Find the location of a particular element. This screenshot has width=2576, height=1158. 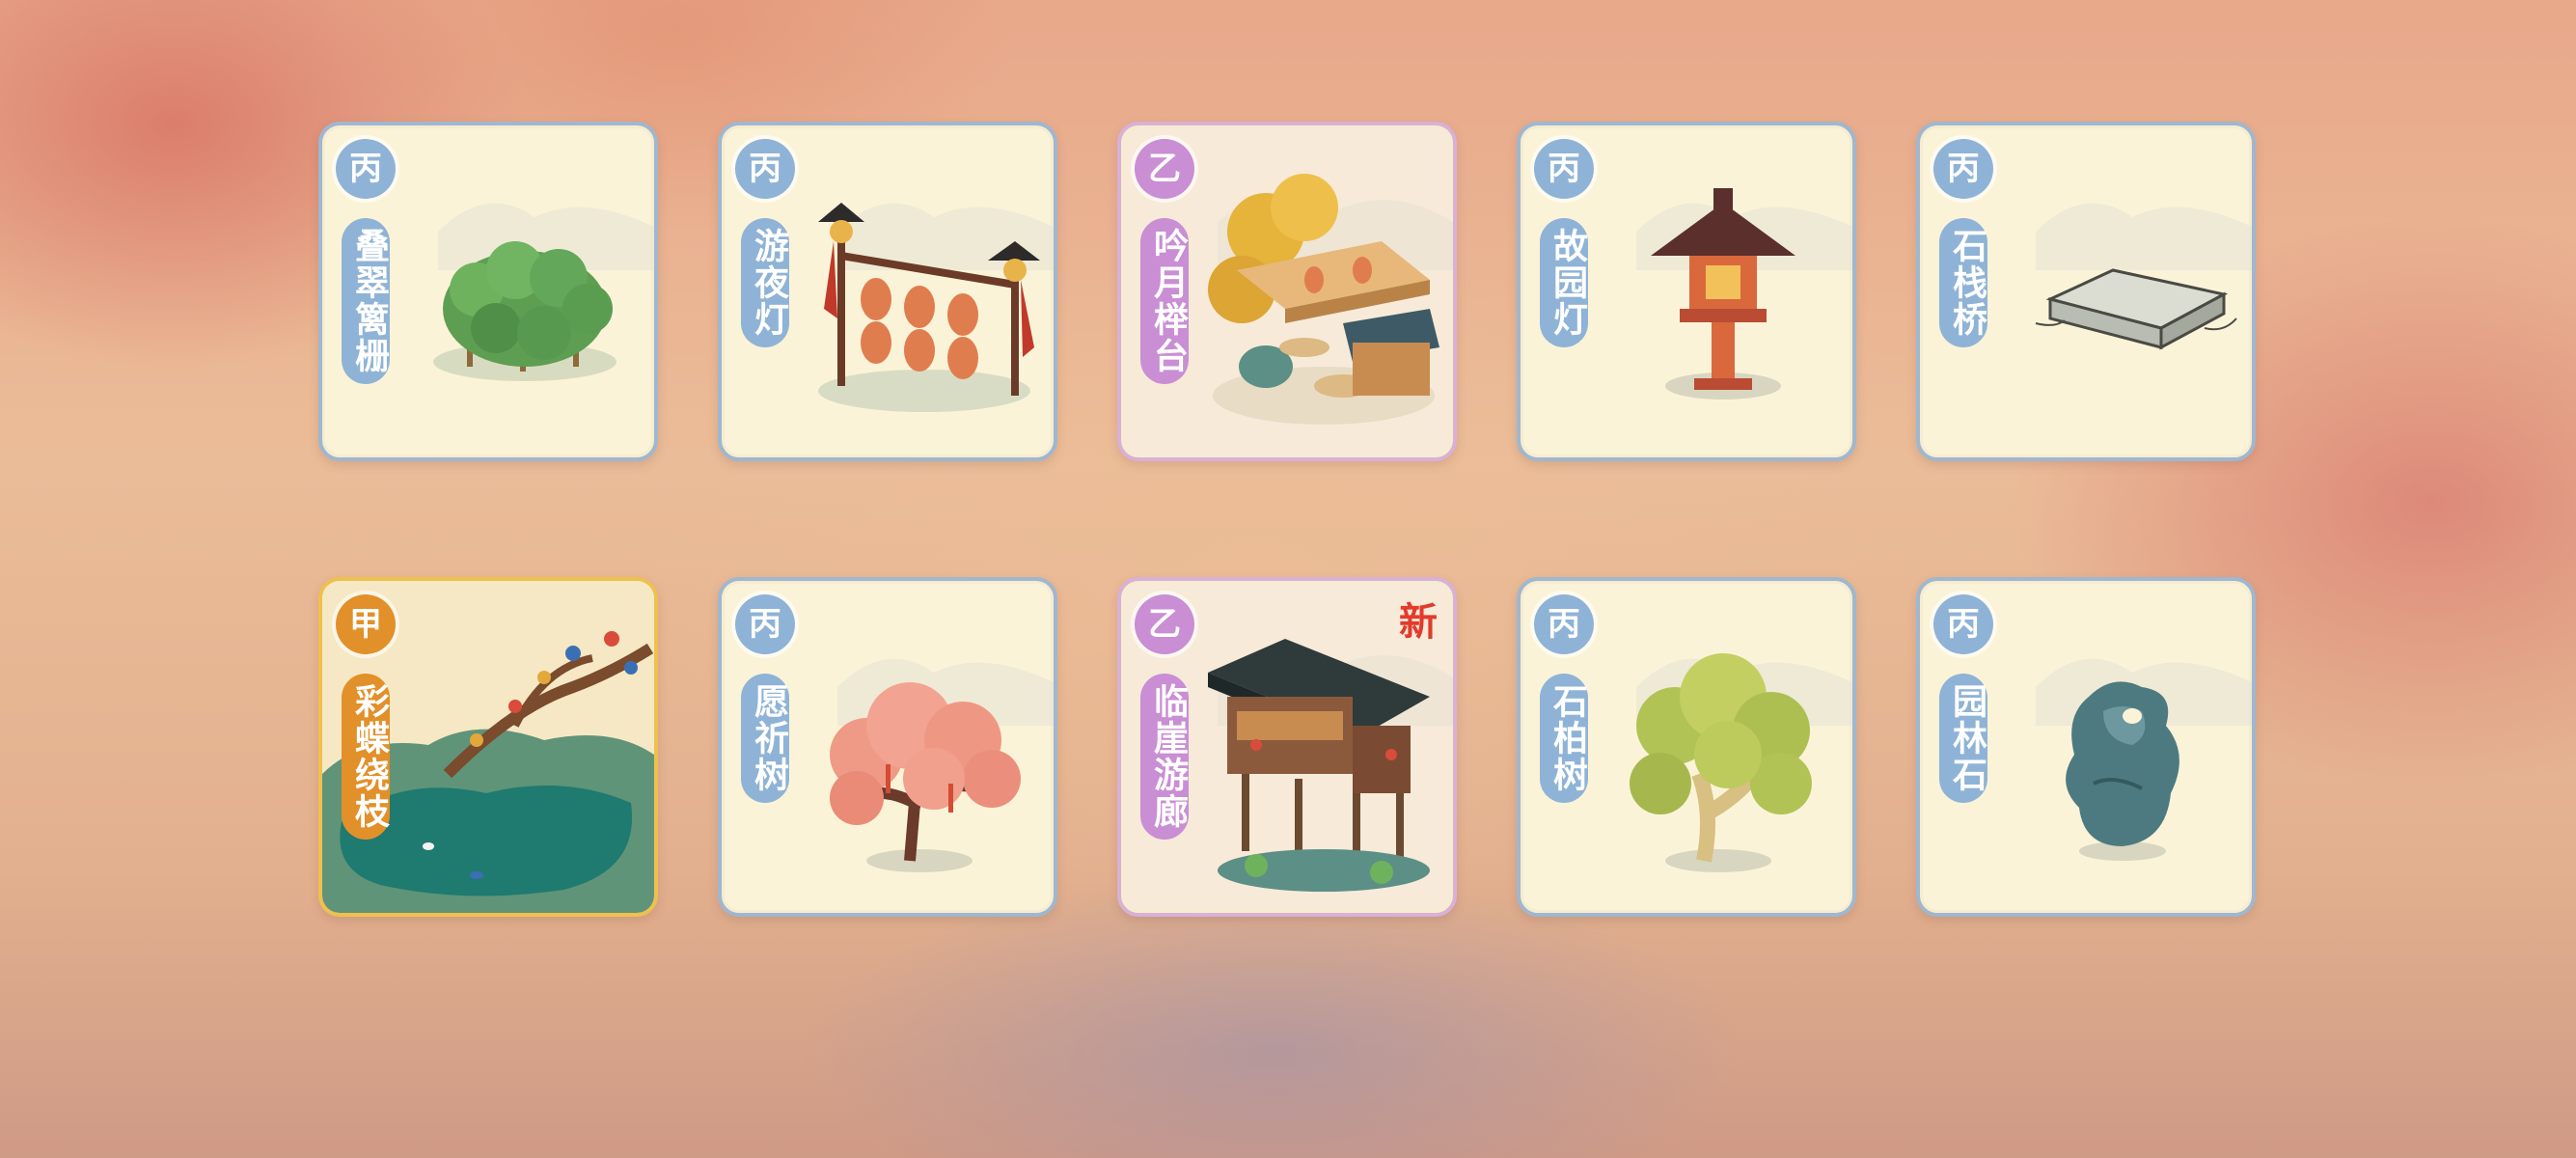

item-card-stone-lantern: 丙 故园灯 is located at coordinates (1687, 291).